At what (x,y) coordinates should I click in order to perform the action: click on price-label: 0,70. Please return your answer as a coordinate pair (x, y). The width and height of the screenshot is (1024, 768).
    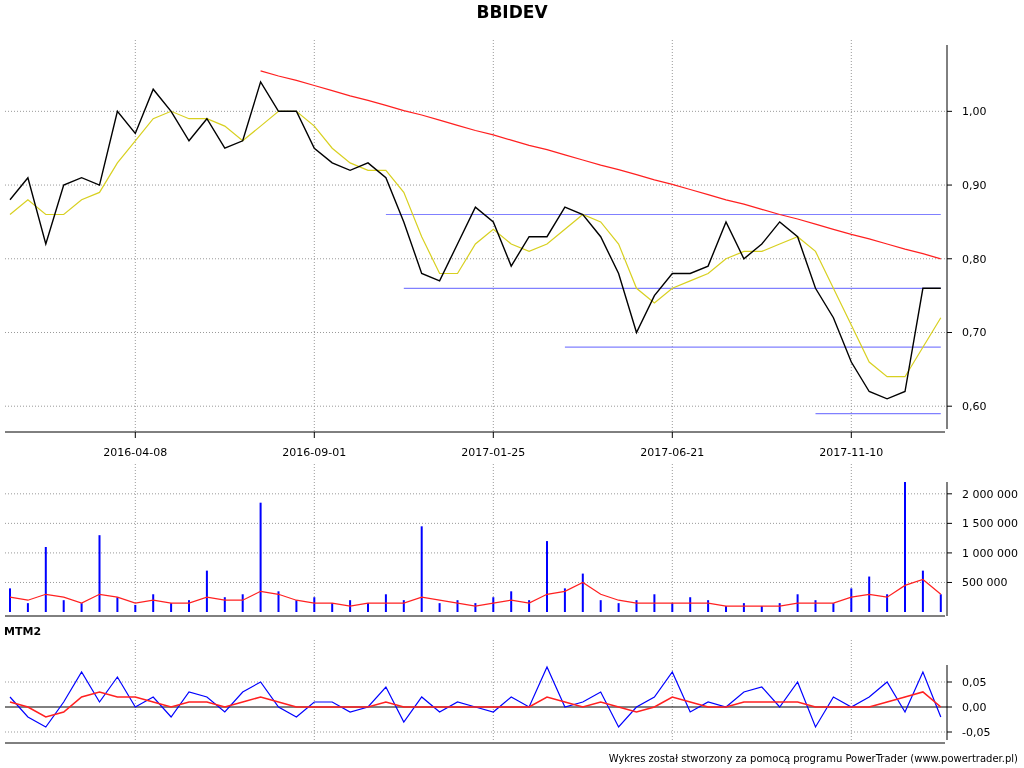
    Looking at the image, I should click on (974, 333).